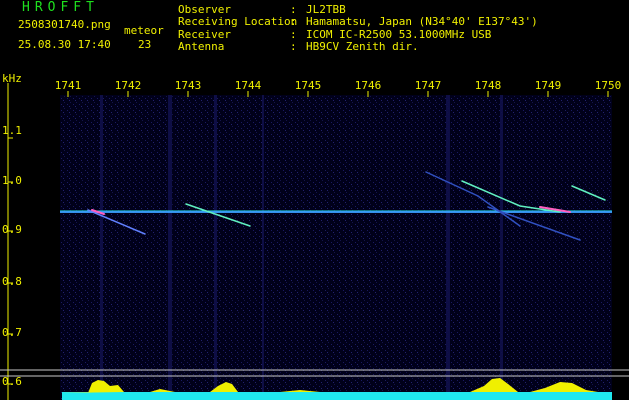 This screenshot has width=629, height=400. What do you see at coordinates (60, 7) in the screenshot?
I see `app-title: HROFFT` at bounding box center [60, 7].